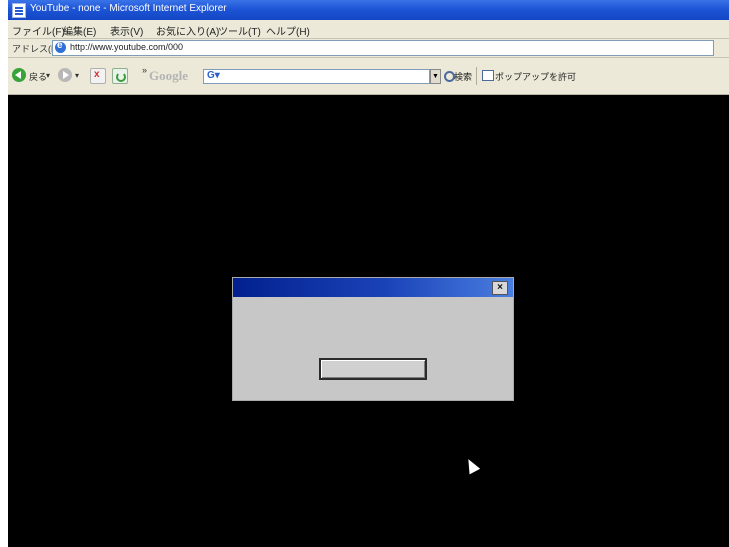  What do you see at coordinates (79, 30) in the screenshot?
I see `menu-edit: 編集(E)` at bounding box center [79, 30].